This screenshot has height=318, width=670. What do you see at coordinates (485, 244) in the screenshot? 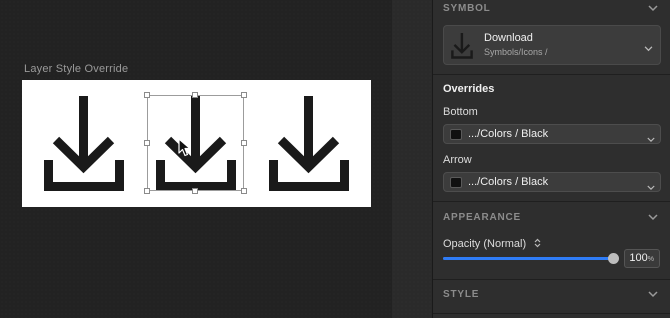
I see `opacity-label: Opacity (Normal)` at bounding box center [485, 244].